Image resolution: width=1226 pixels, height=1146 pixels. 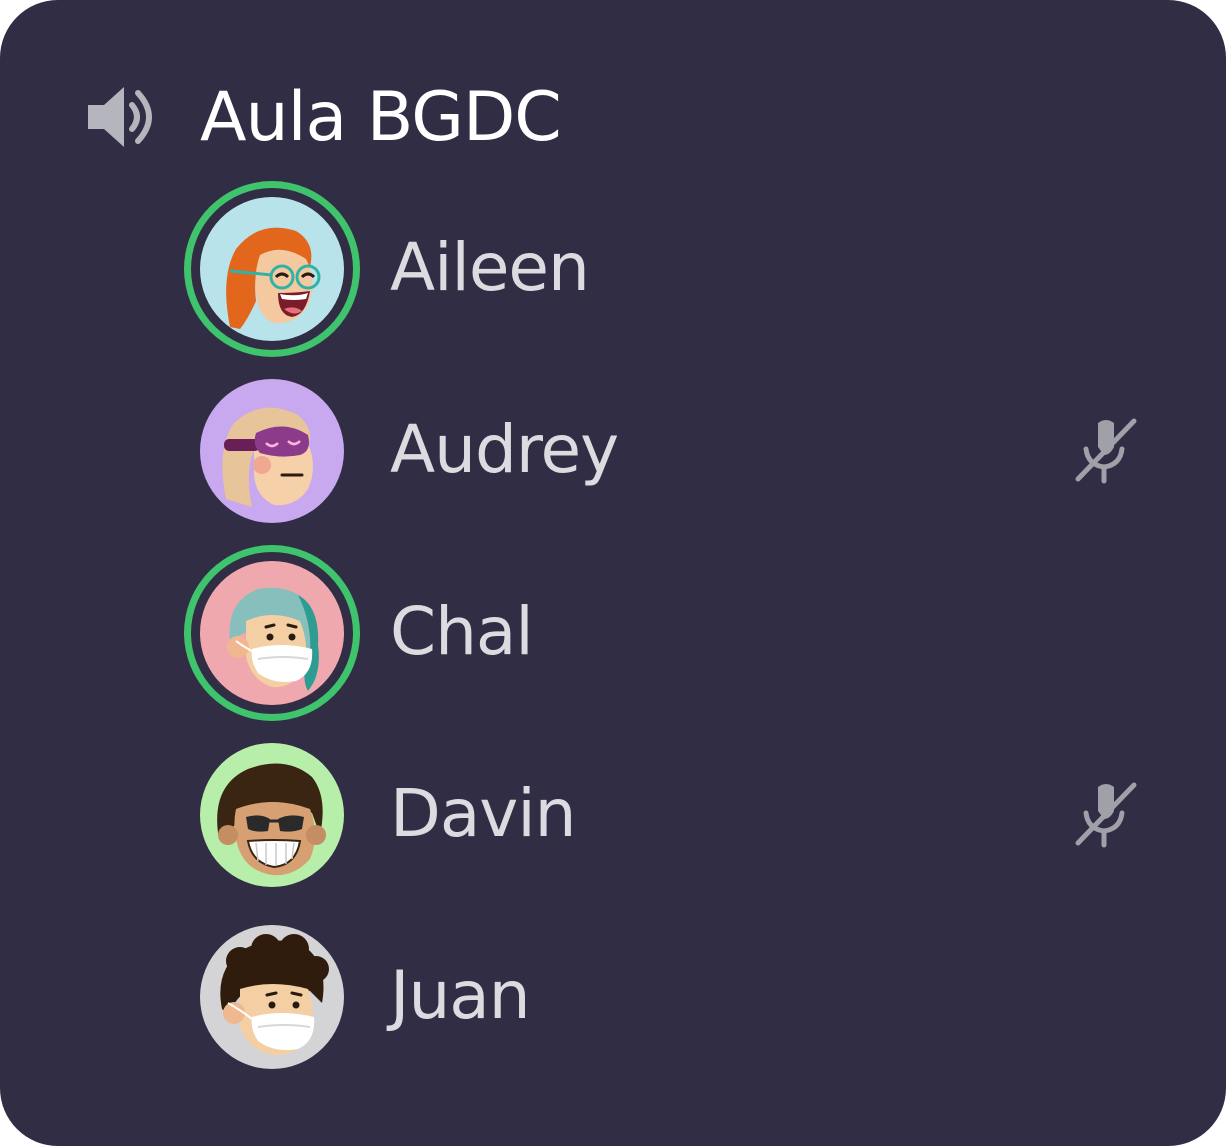 What do you see at coordinates (120, 117) in the screenshot?
I see `speaker-icon` at bounding box center [120, 117].